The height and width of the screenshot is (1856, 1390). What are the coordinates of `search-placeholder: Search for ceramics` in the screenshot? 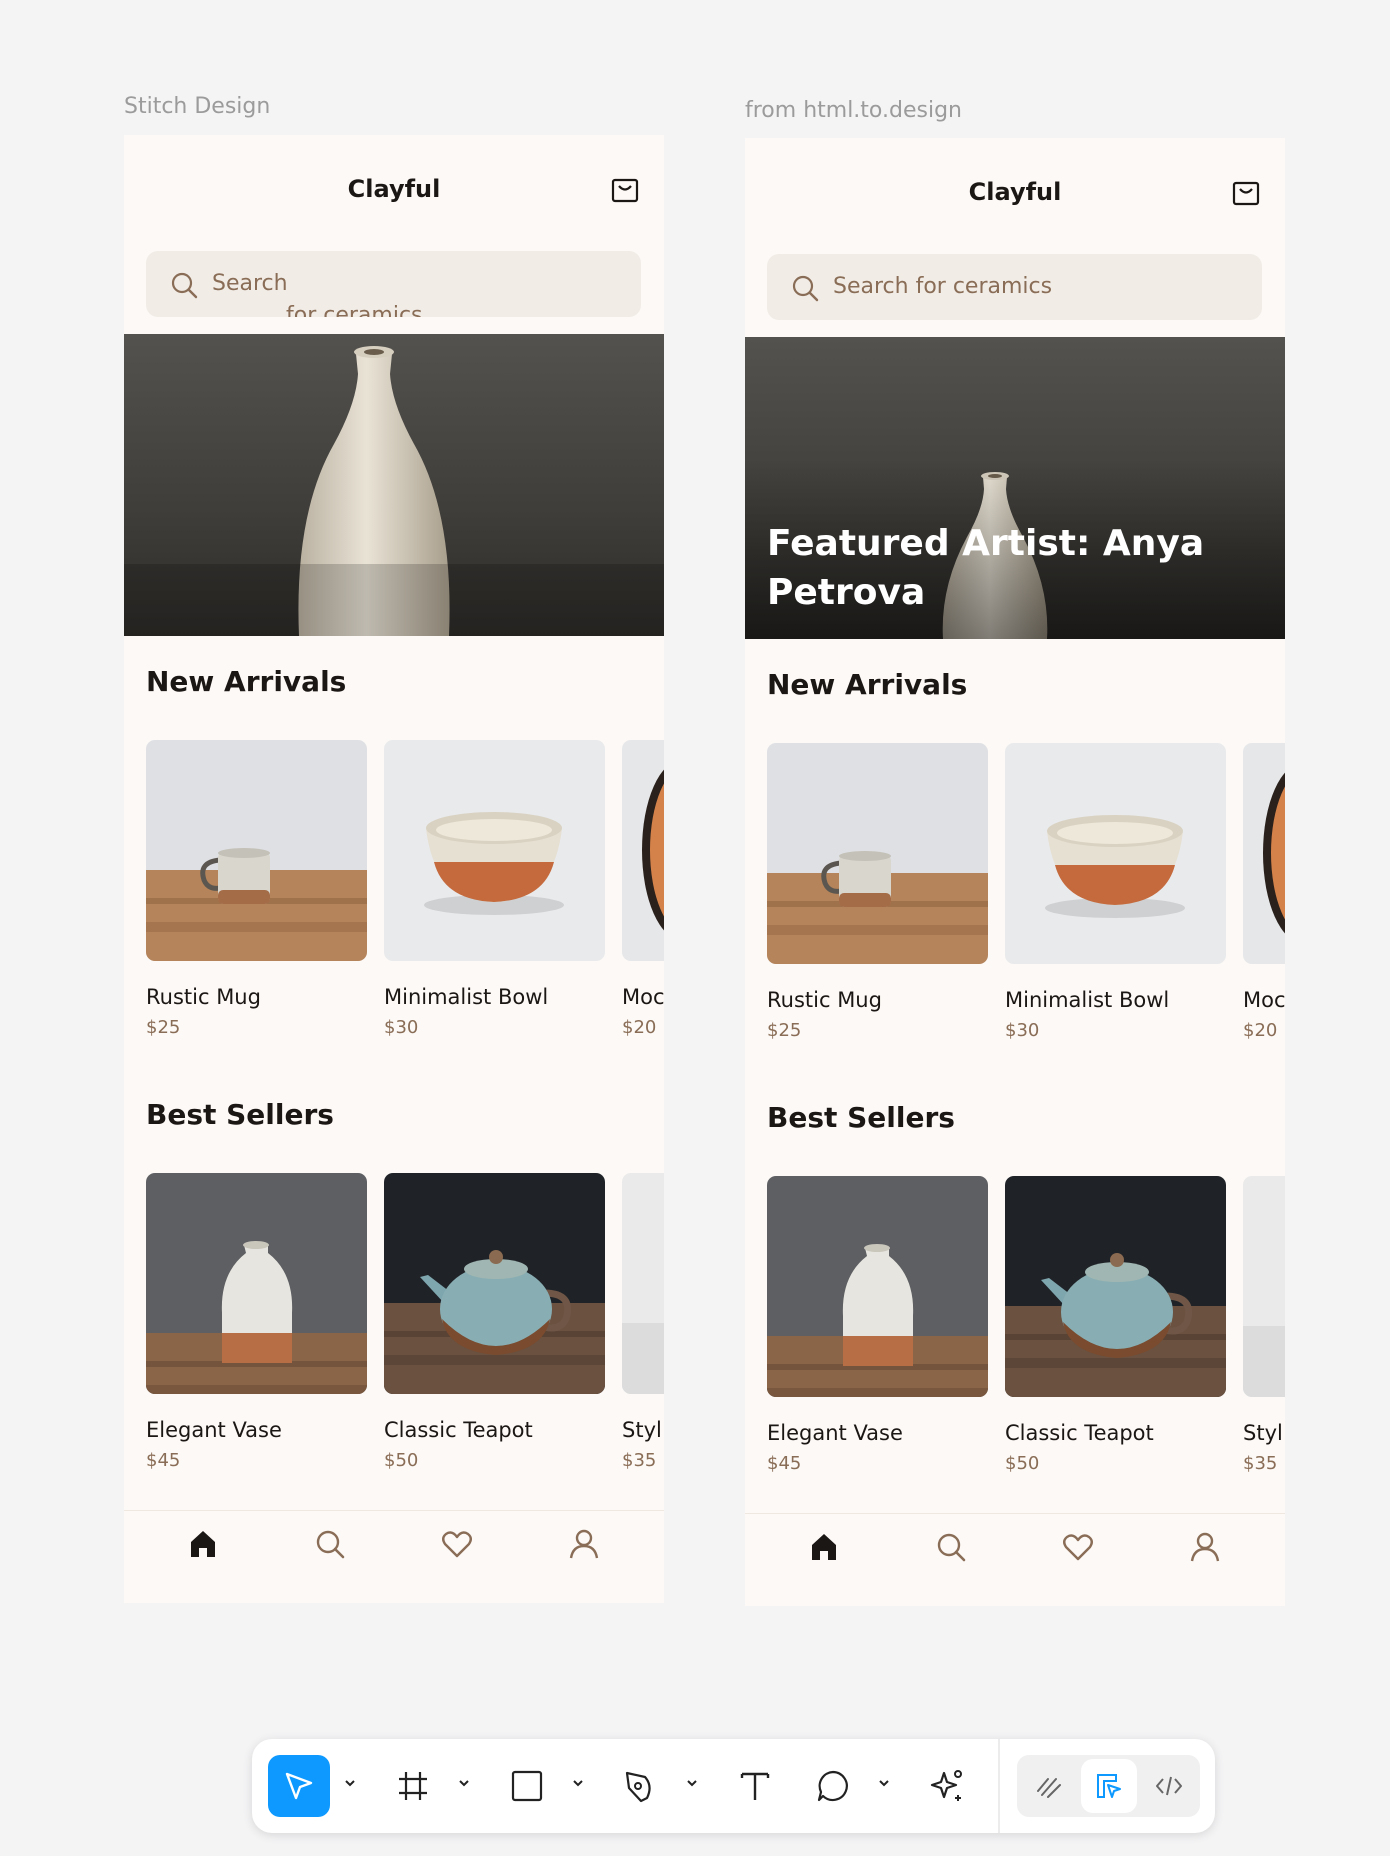 It's located at (943, 286).